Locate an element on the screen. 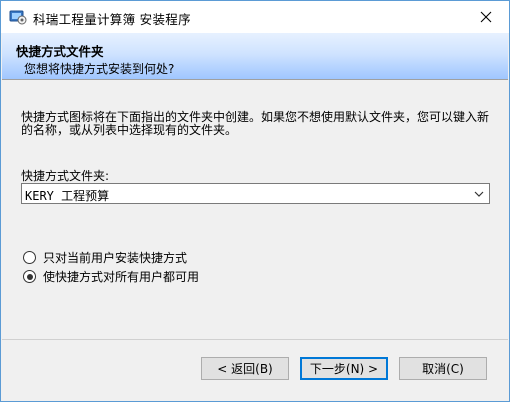  header-banner: 快捷方式文件夹 您想将快捷方式安装到何处? is located at coordinates (255, 56).